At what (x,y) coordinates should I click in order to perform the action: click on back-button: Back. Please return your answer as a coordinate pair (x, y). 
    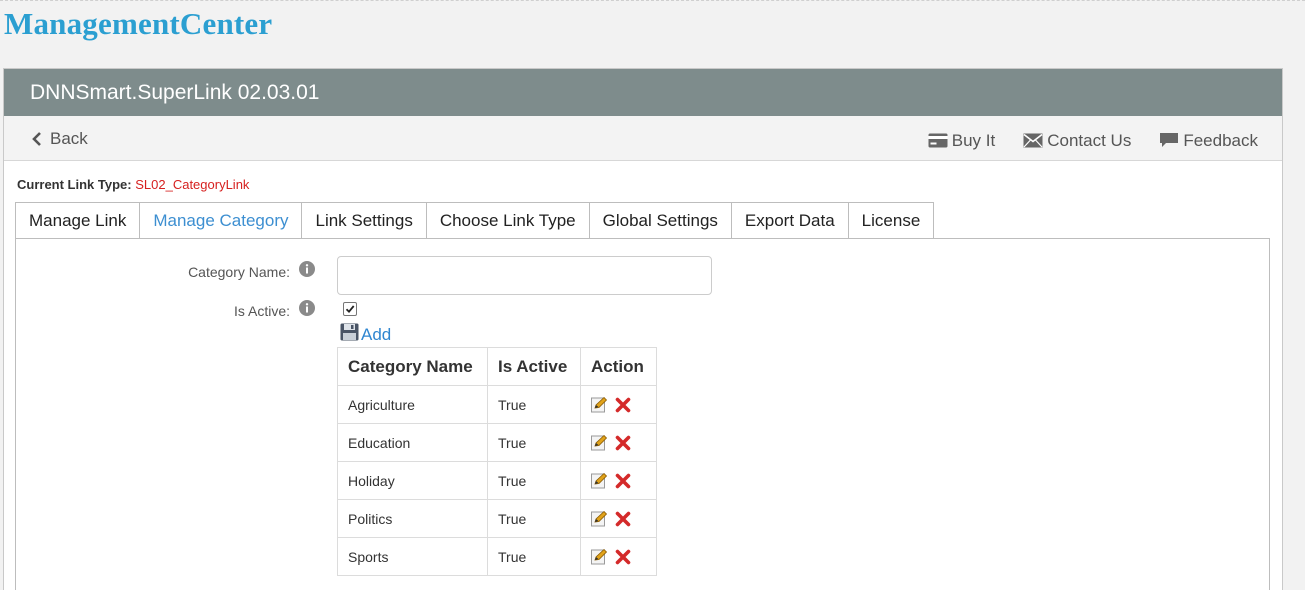
    Looking at the image, I should click on (60, 138).